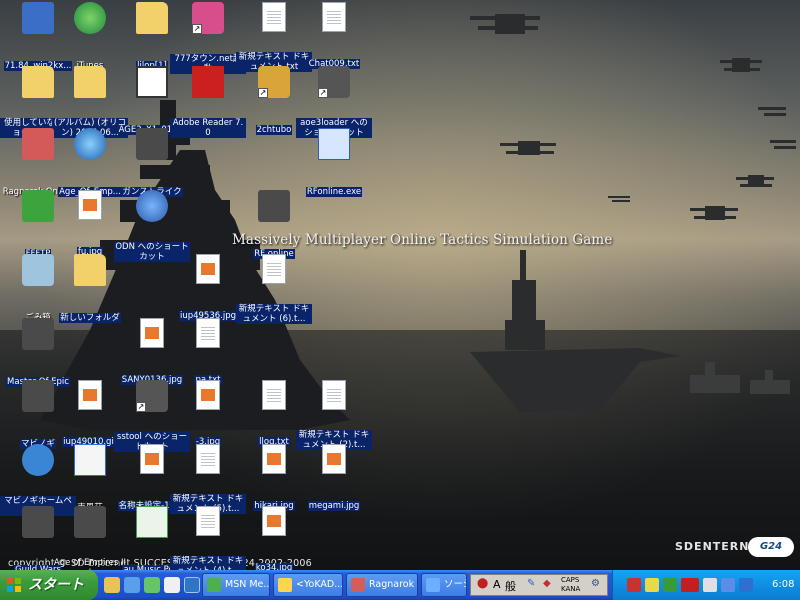 This screenshot has width=800, height=600. Describe the element at coordinates (152, 585) in the screenshot. I see `quicklaunch-media-icon` at that location.